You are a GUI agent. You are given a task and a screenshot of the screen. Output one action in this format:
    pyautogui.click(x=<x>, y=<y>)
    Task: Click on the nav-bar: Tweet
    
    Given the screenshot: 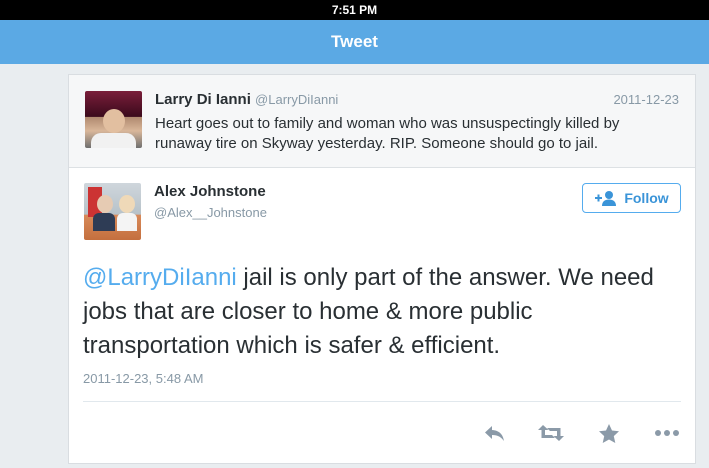 What is the action you would take?
    pyautogui.click(x=354, y=42)
    